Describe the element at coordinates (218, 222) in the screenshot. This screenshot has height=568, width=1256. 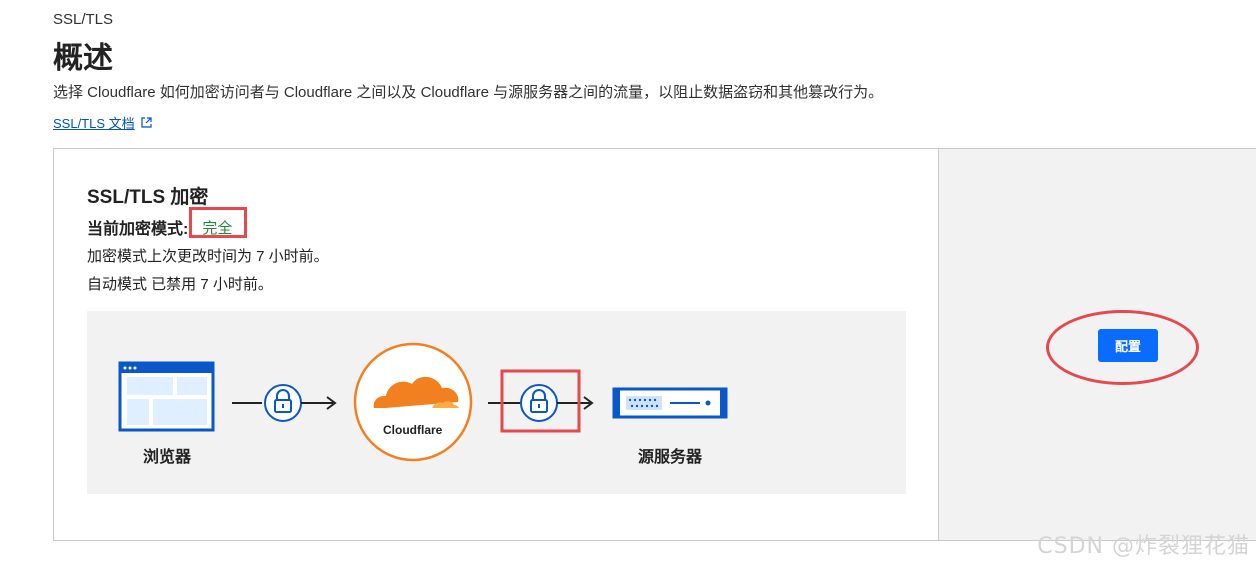
I see `annotation-box-mode` at that location.